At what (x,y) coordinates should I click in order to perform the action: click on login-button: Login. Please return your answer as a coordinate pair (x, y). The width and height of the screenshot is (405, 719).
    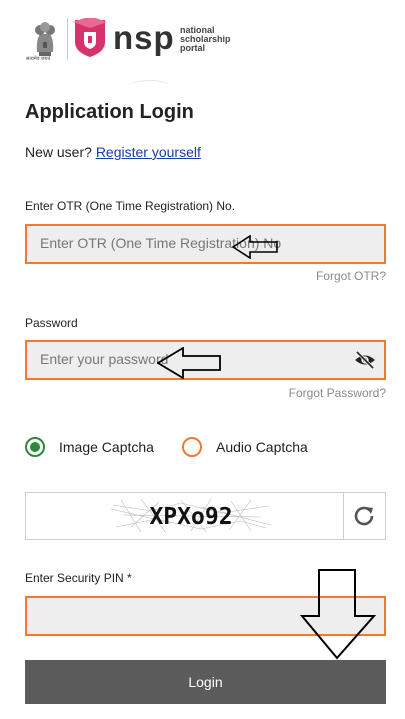
    Looking at the image, I should click on (205, 682).